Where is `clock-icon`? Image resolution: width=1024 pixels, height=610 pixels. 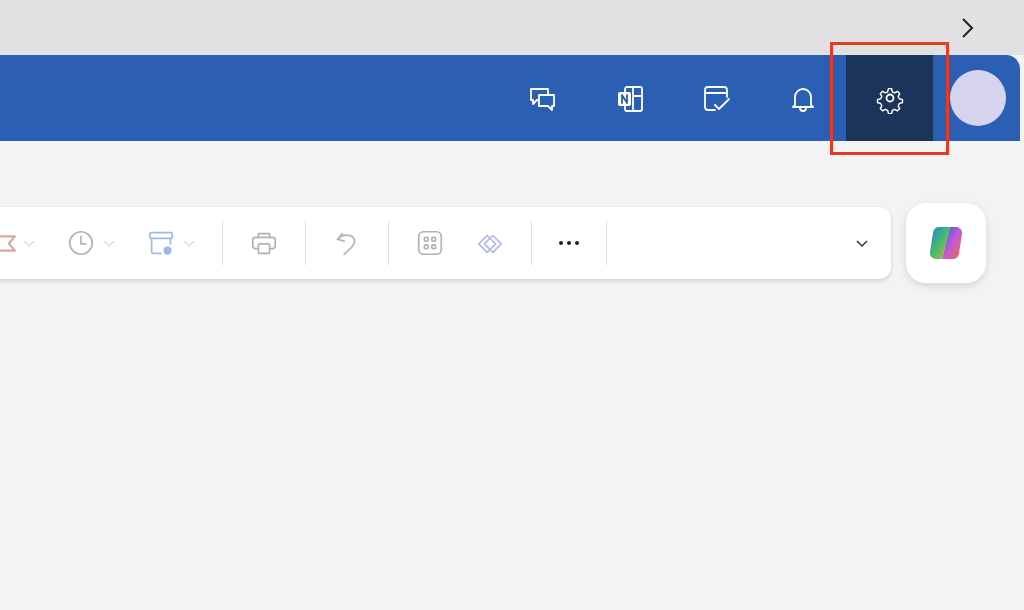 clock-icon is located at coordinates (81, 243).